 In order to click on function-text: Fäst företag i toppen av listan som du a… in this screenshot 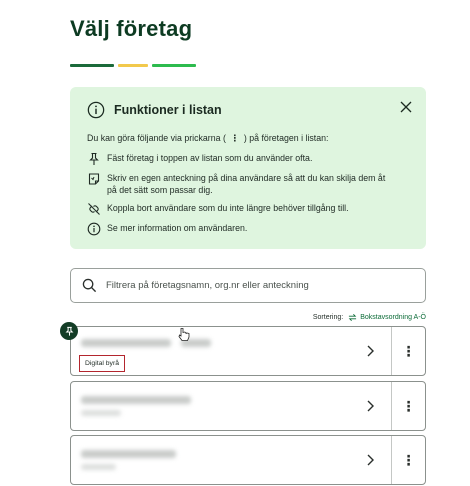, I will do `click(210, 158)`.